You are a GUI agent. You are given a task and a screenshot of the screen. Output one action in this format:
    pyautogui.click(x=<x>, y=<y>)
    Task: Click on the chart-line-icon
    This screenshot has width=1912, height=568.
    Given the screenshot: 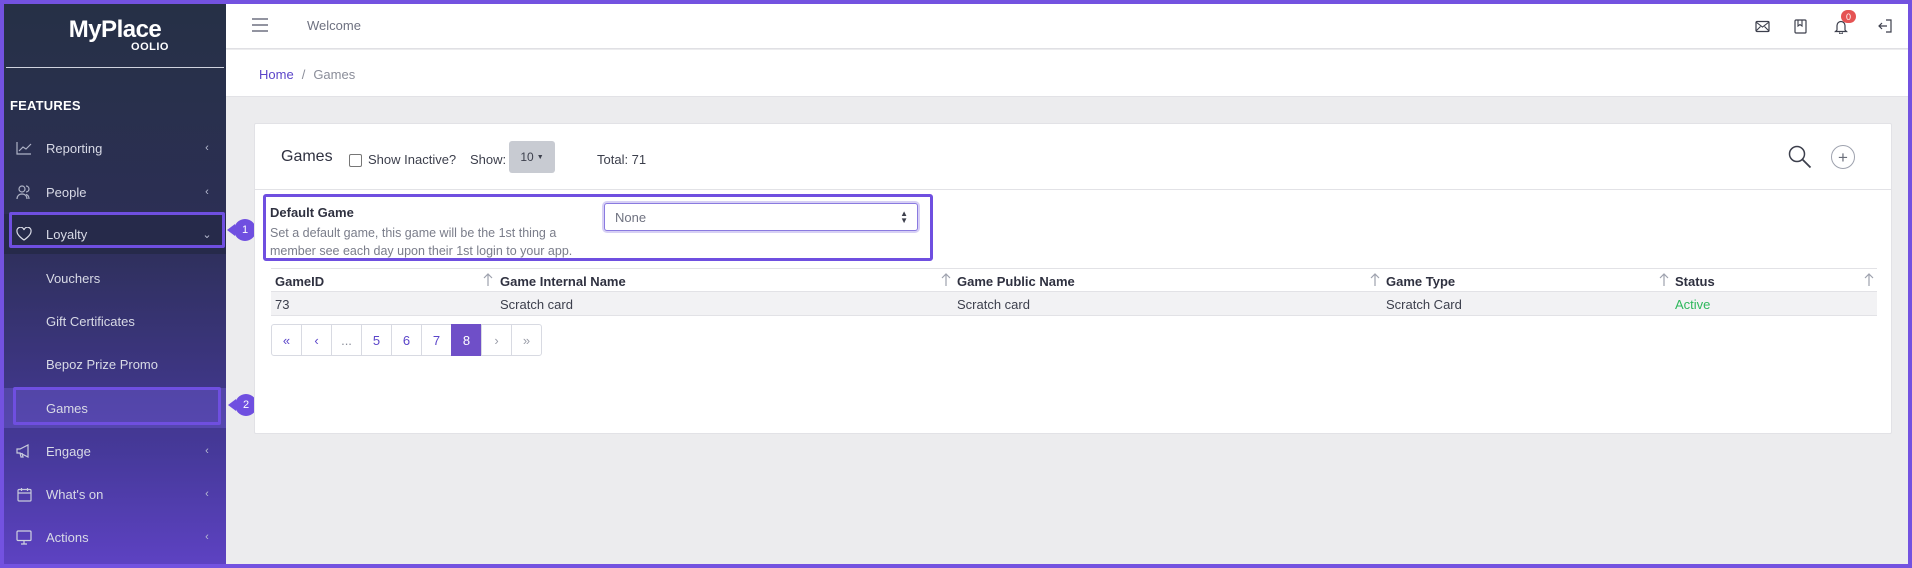 What is the action you would take?
    pyautogui.click(x=24, y=148)
    